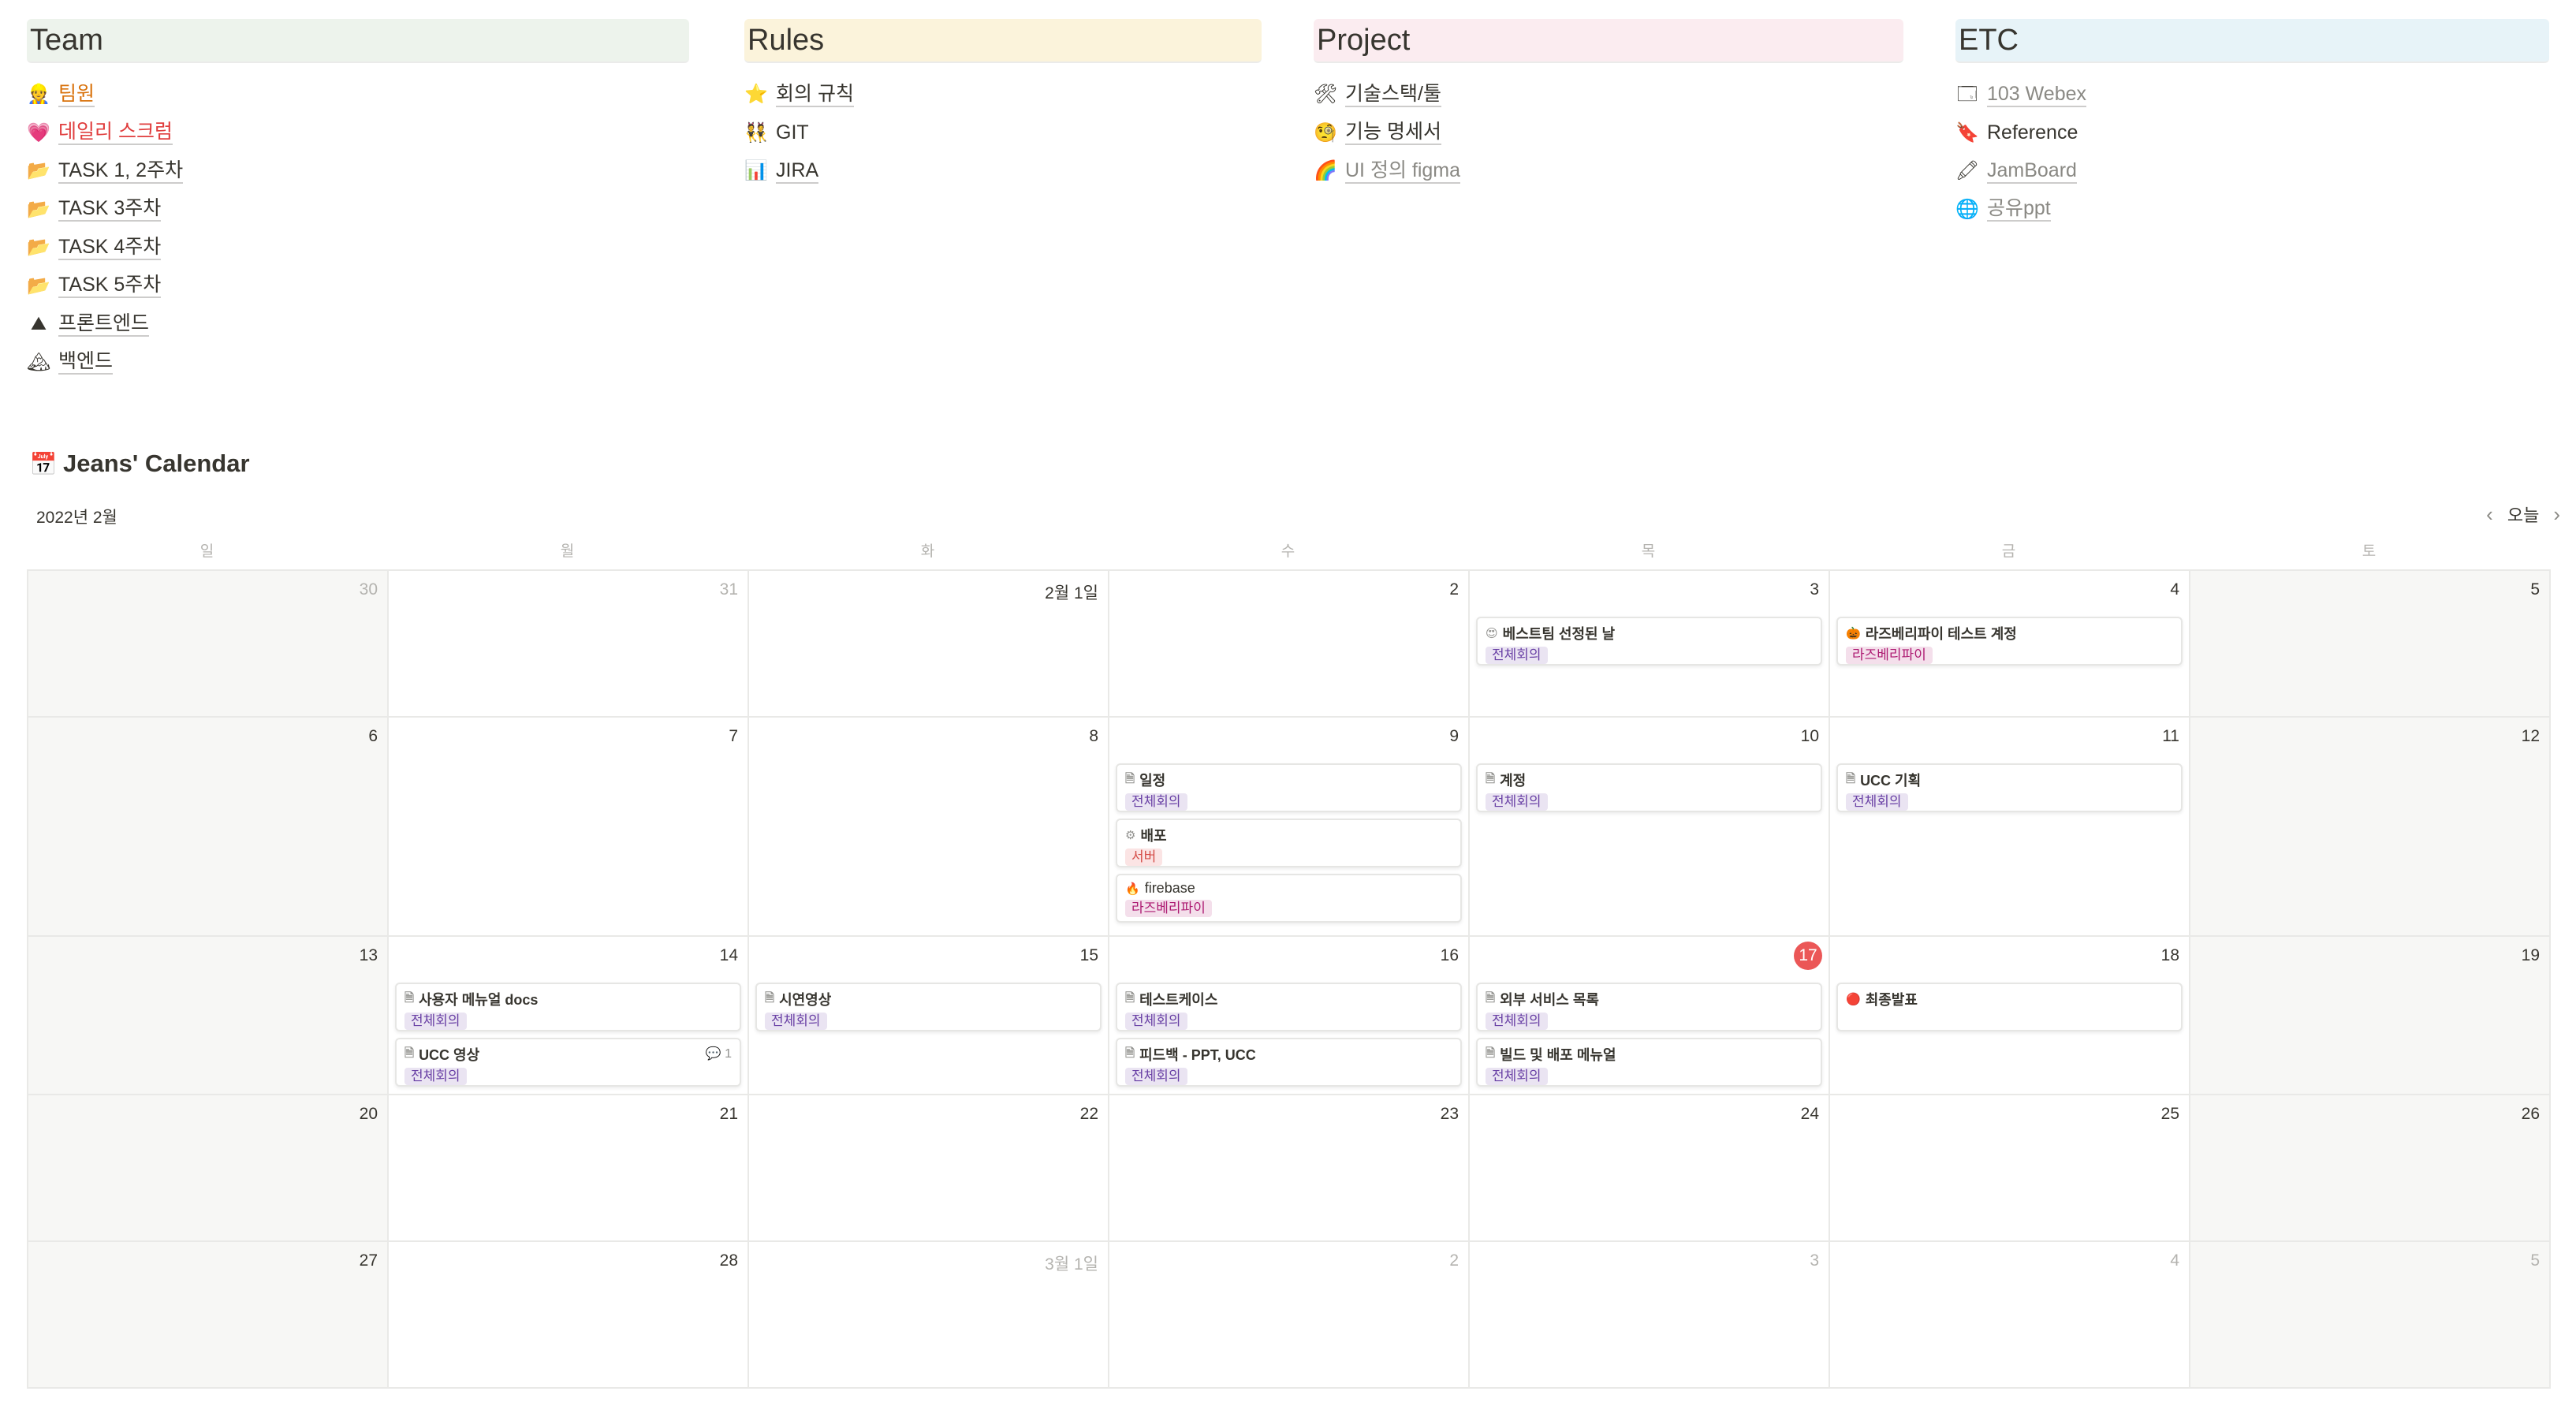 The width and height of the screenshot is (2576, 1421). Describe the element at coordinates (1168, 908) in the screenshot. I see `event-tag: 라즈베리파이` at that location.